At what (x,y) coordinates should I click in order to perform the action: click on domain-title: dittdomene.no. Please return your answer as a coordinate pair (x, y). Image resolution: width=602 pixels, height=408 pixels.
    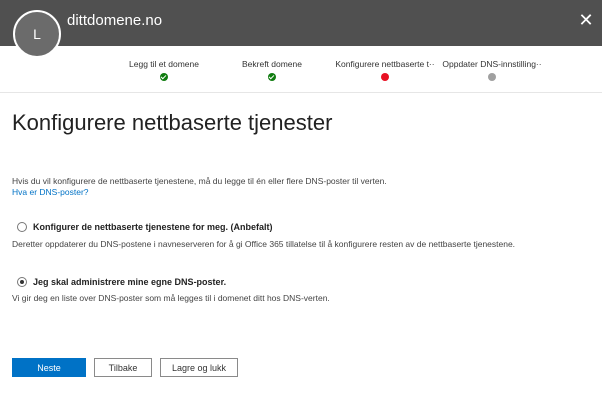
    Looking at the image, I should click on (115, 20).